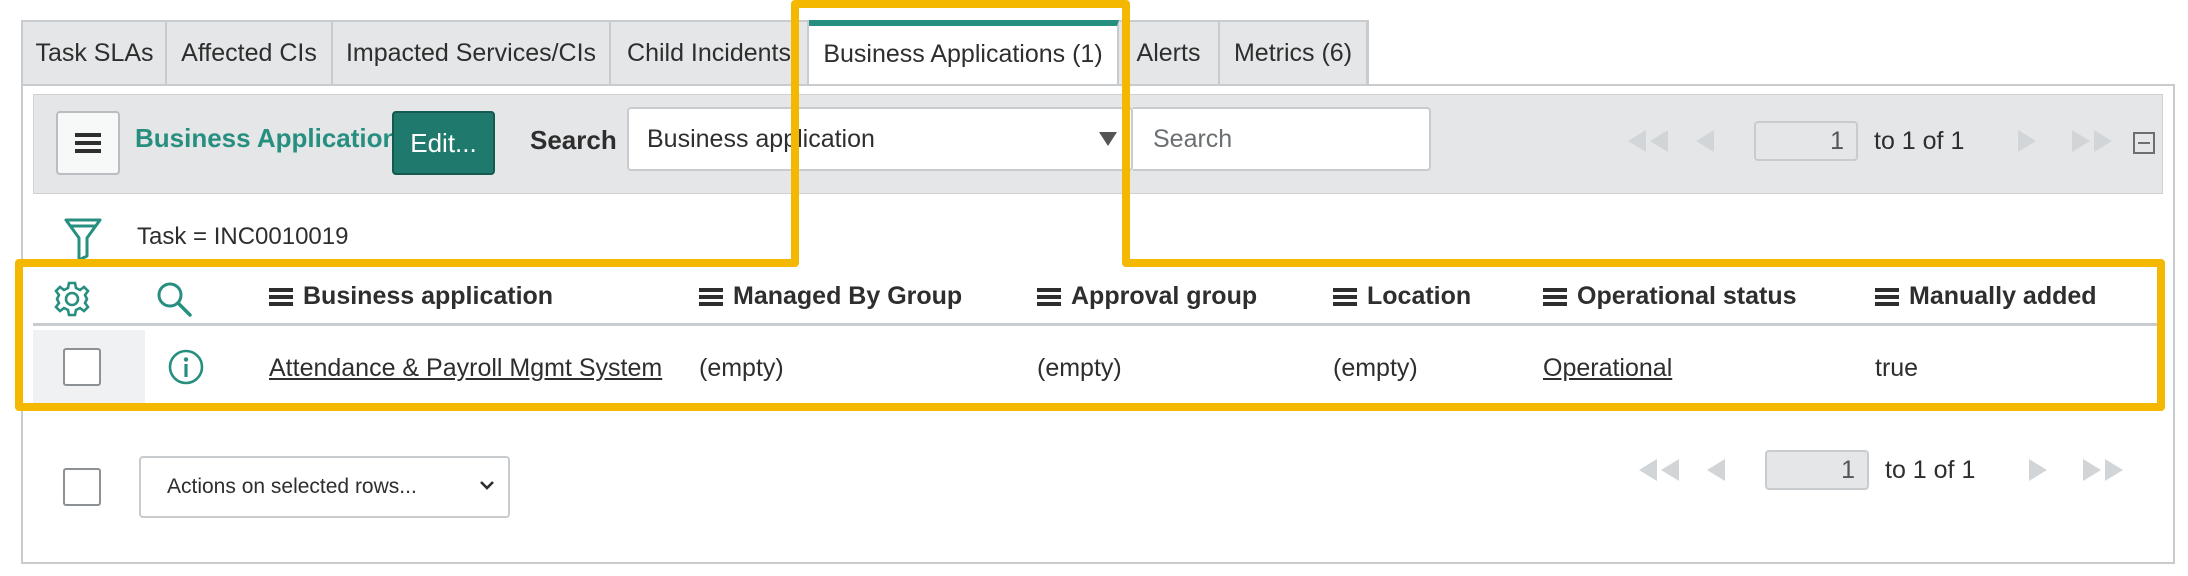 This screenshot has height=576, width=2188. What do you see at coordinates (242, 237) in the screenshot?
I see `filter-breadcrumb: Task = INC0010019` at bounding box center [242, 237].